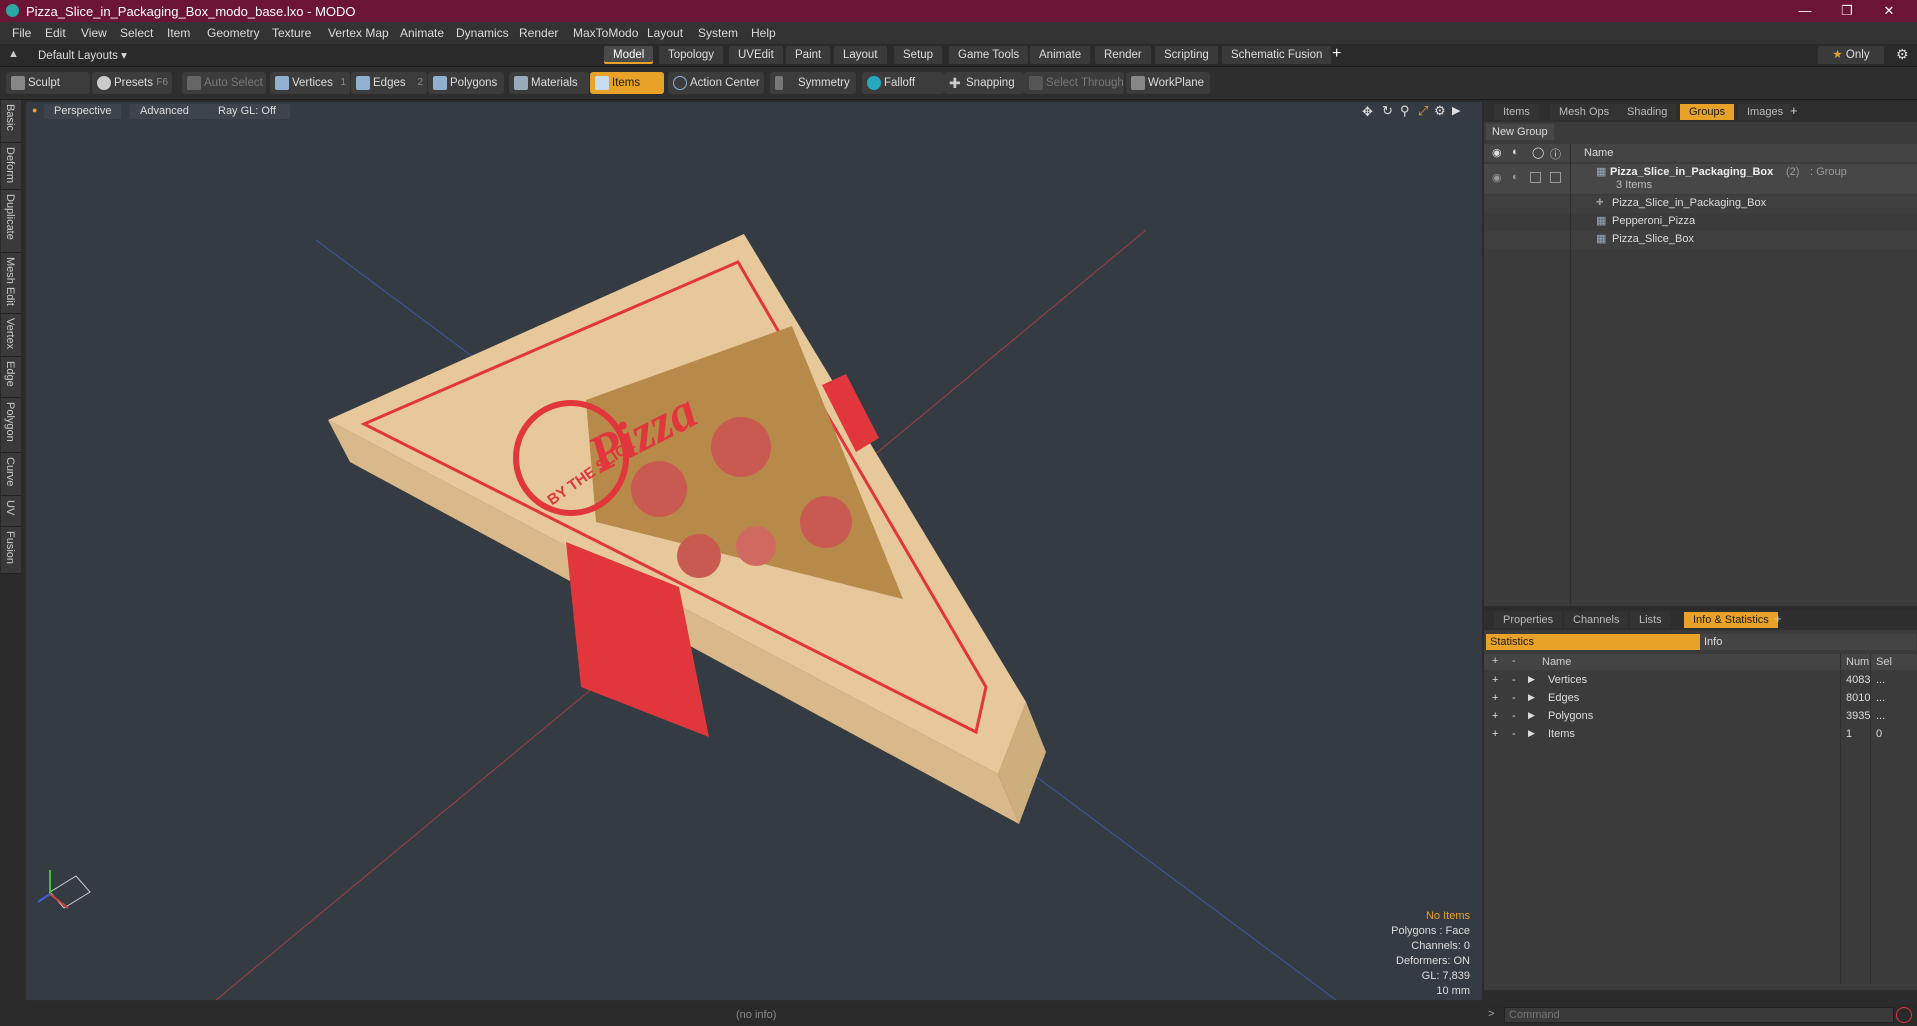 This screenshot has width=1917, height=1026. What do you see at coordinates (918, 55) in the screenshot?
I see `tab-setup: Setup` at bounding box center [918, 55].